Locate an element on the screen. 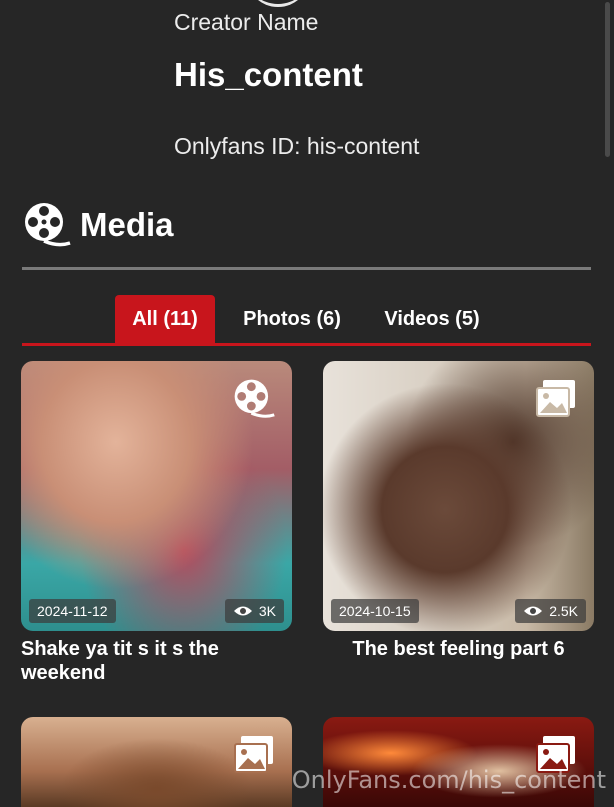  views-badge: 3K is located at coordinates (254, 611).